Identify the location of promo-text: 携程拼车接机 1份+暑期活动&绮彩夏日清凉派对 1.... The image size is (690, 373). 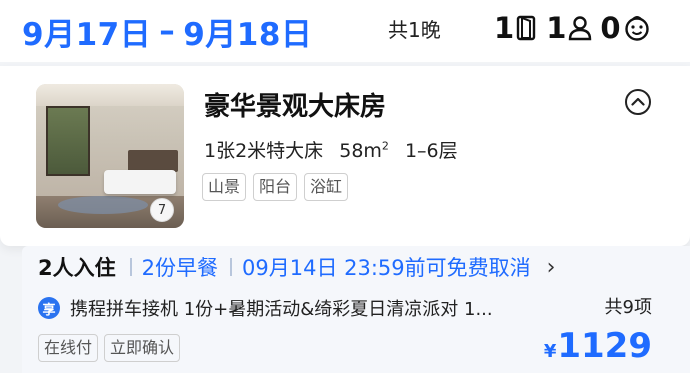
(281, 309).